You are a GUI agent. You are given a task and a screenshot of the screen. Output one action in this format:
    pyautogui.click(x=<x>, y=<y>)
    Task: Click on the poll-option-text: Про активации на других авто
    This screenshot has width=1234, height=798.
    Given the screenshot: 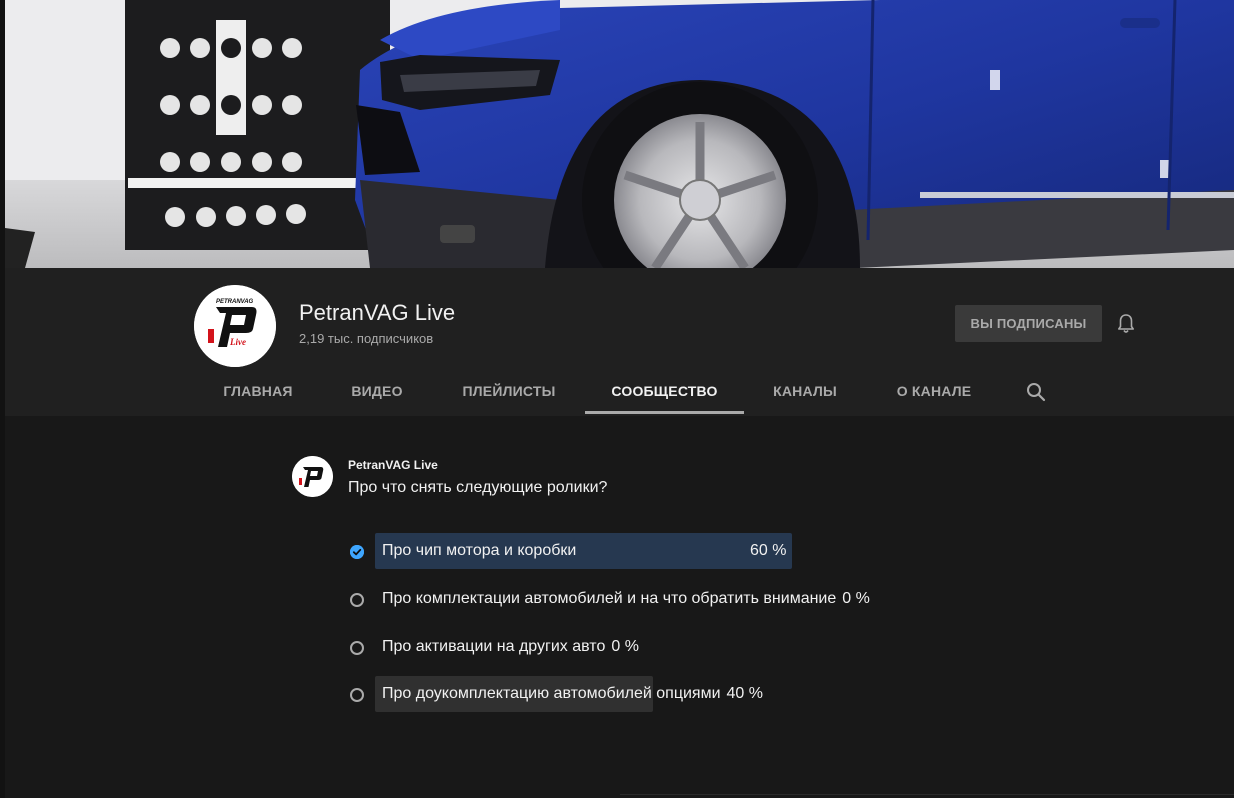 What is the action you would take?
    pyautogui.click(x=494, y=646)
    